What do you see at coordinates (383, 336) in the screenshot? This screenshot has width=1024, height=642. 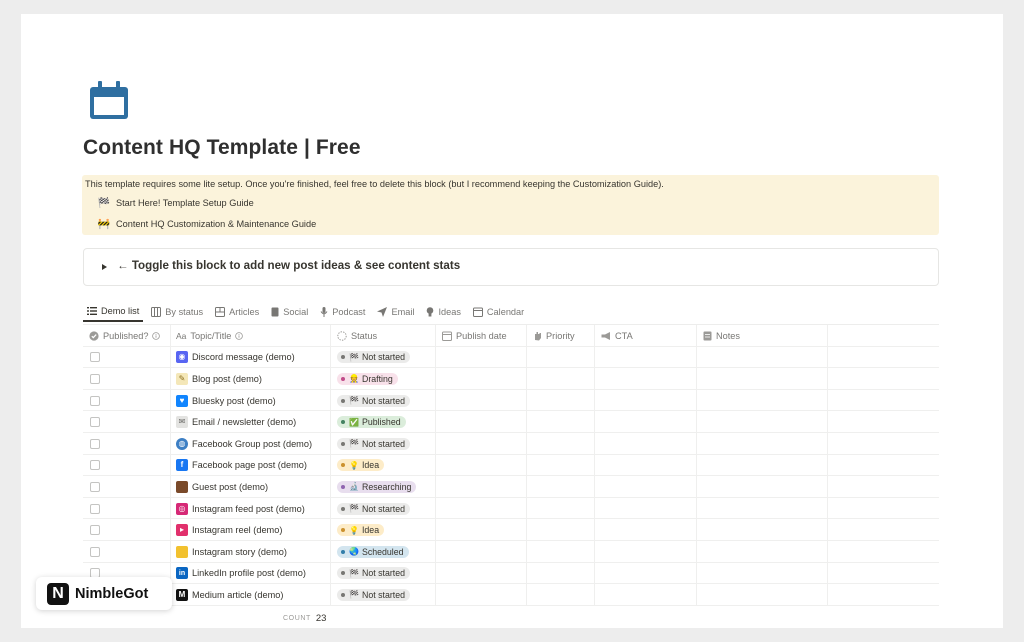 I see `column-header-status: Status` at bounding box center [383, 336].